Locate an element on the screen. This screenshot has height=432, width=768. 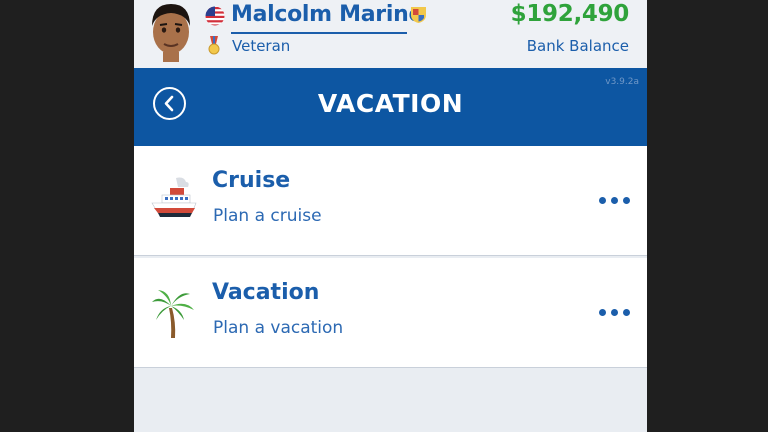
palm-tree-icon is located at coordinates (173, 314).